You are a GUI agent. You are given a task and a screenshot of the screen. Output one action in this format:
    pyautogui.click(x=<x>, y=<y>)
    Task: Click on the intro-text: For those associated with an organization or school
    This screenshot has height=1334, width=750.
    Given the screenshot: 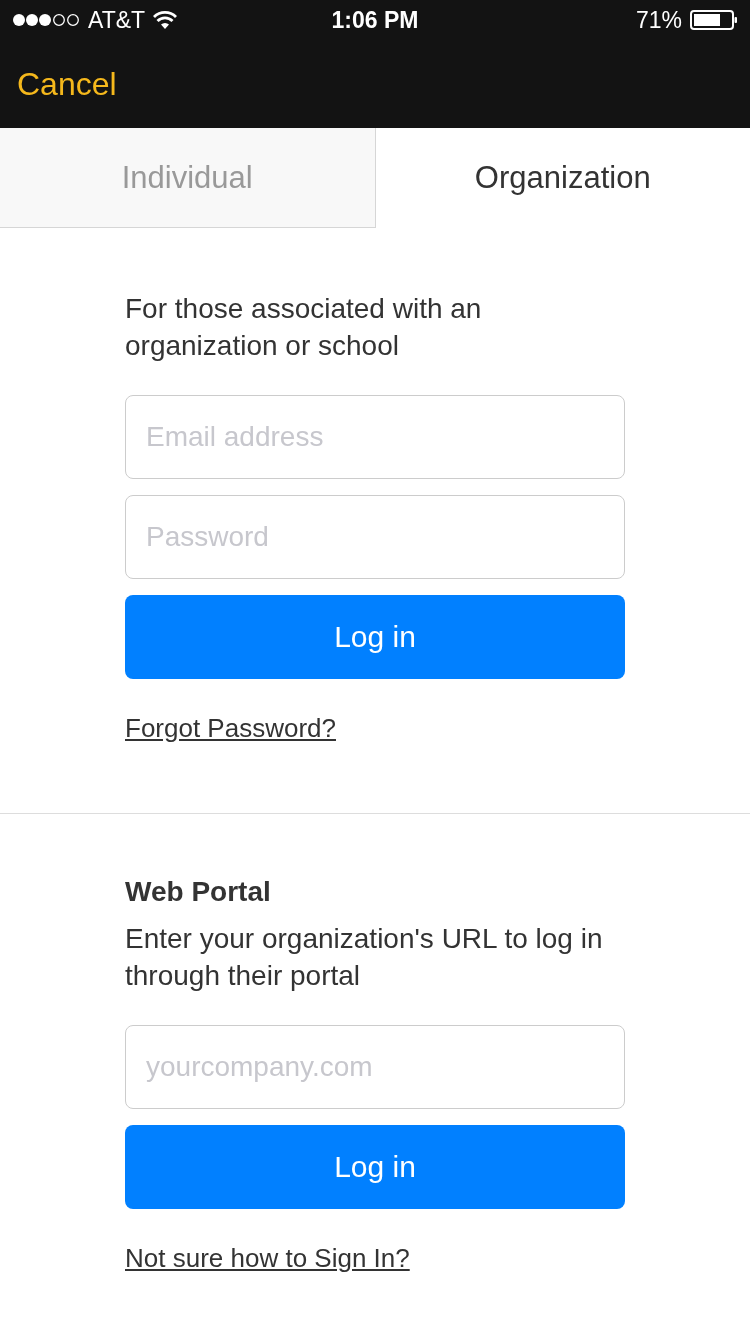 What is the action you would take?
    pyautogui.click(x=304, y=327)
    